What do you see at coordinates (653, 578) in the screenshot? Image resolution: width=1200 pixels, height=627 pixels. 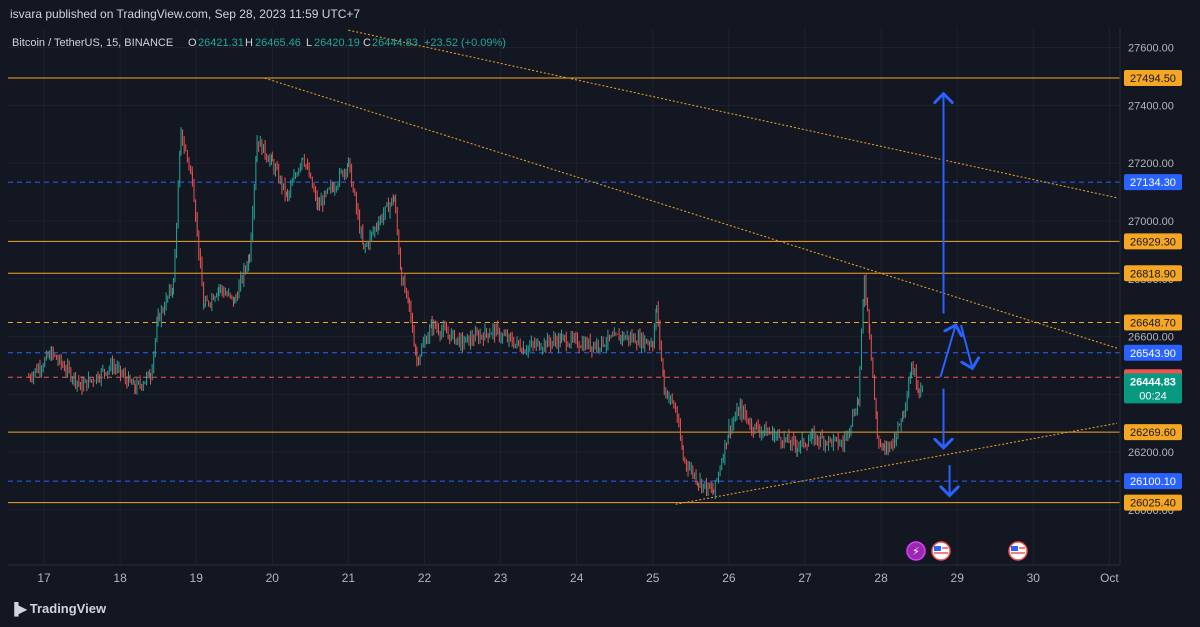 I see `x-tick-label: 25` at bounding box center [653, 578].